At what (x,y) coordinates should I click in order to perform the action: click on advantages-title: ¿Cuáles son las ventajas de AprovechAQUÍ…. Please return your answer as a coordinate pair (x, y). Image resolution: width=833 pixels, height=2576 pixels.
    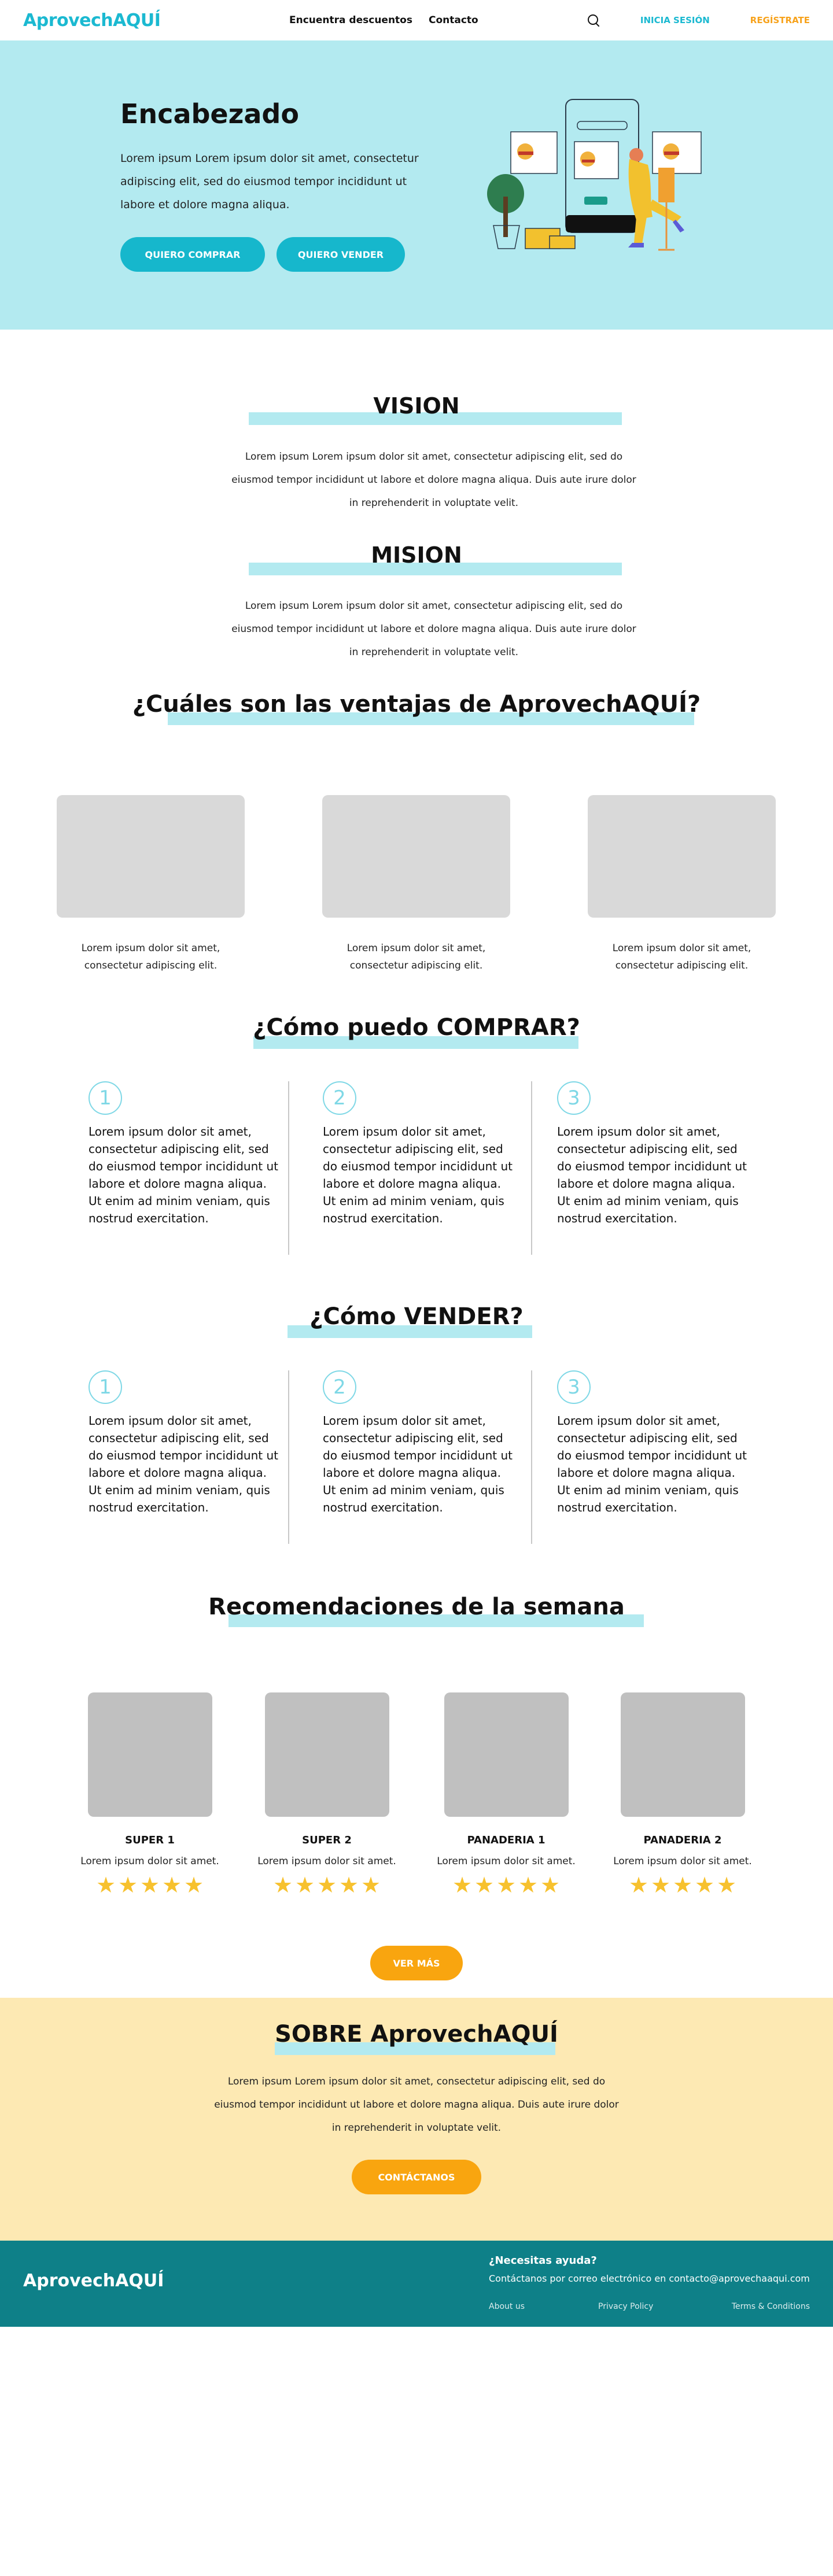
    Looking at the image, I should click on (417, 704).